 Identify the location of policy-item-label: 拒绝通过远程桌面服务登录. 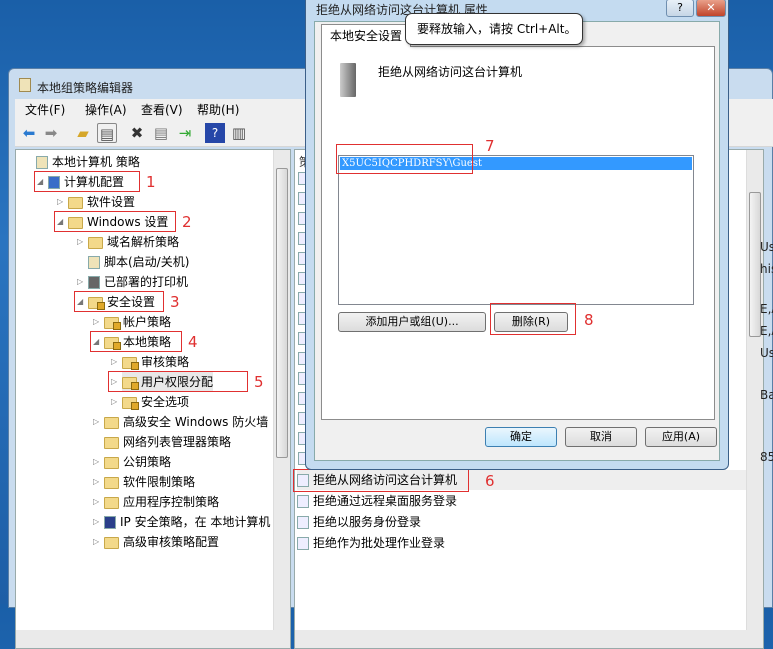
(385, 501).